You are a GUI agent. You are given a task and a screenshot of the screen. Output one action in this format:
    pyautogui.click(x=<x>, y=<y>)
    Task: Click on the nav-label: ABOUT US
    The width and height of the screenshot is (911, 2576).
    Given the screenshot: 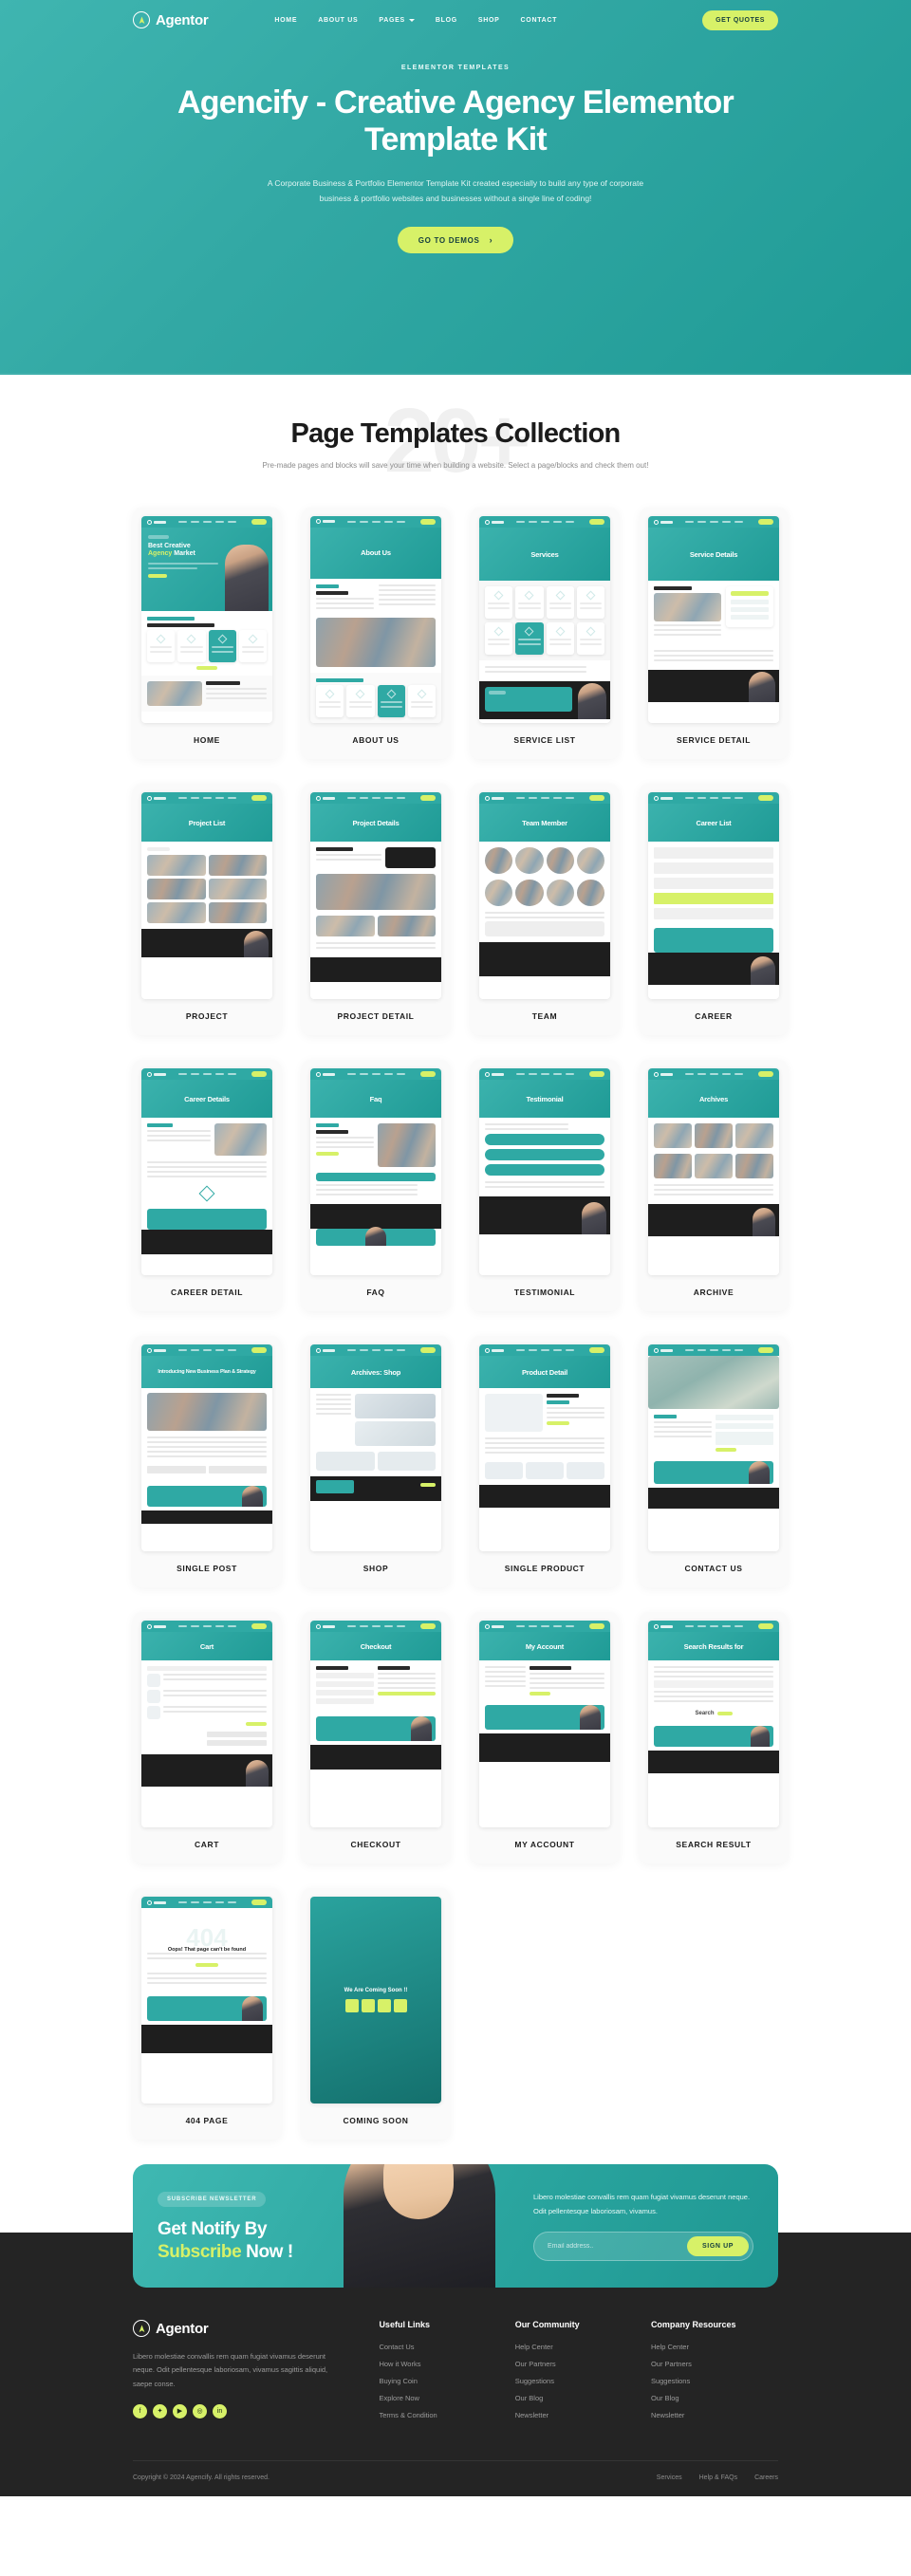 What is the action you would take?
    pyautogui.click(x=338, y=20)
    